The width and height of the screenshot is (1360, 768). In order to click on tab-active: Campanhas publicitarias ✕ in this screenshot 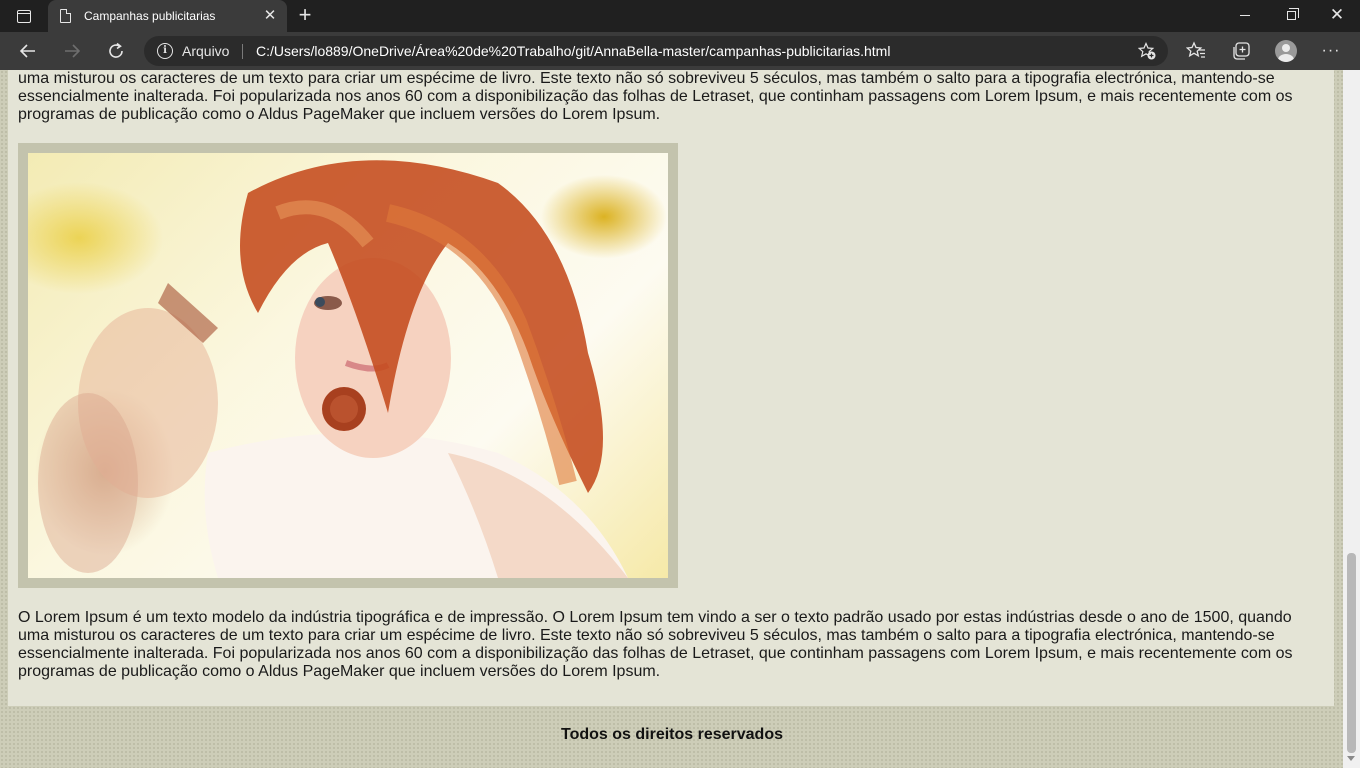, I will do `click(167, 16)`.